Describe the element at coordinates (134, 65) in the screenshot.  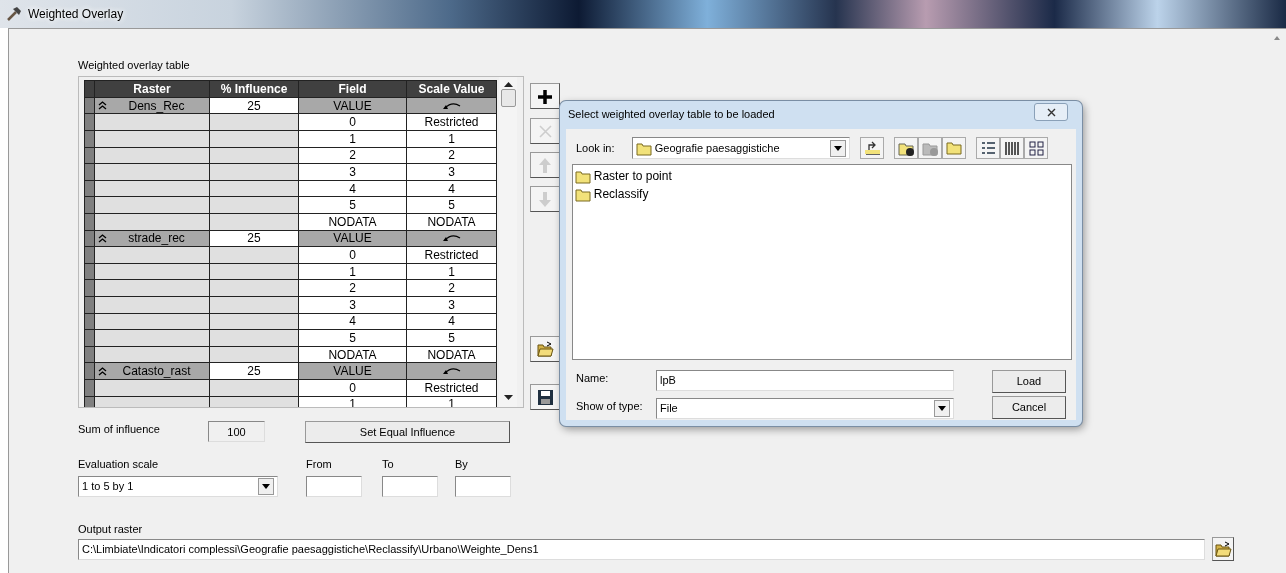
I see `section-label: Weighted overlay table` at that location.